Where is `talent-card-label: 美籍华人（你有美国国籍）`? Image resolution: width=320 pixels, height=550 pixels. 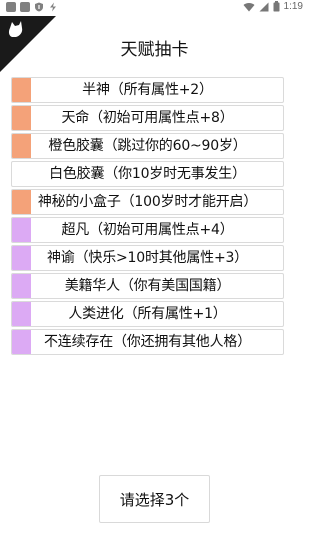
talent-card-label: 美籍华人（你有美国国籍） is located at coordinates (147, 286).